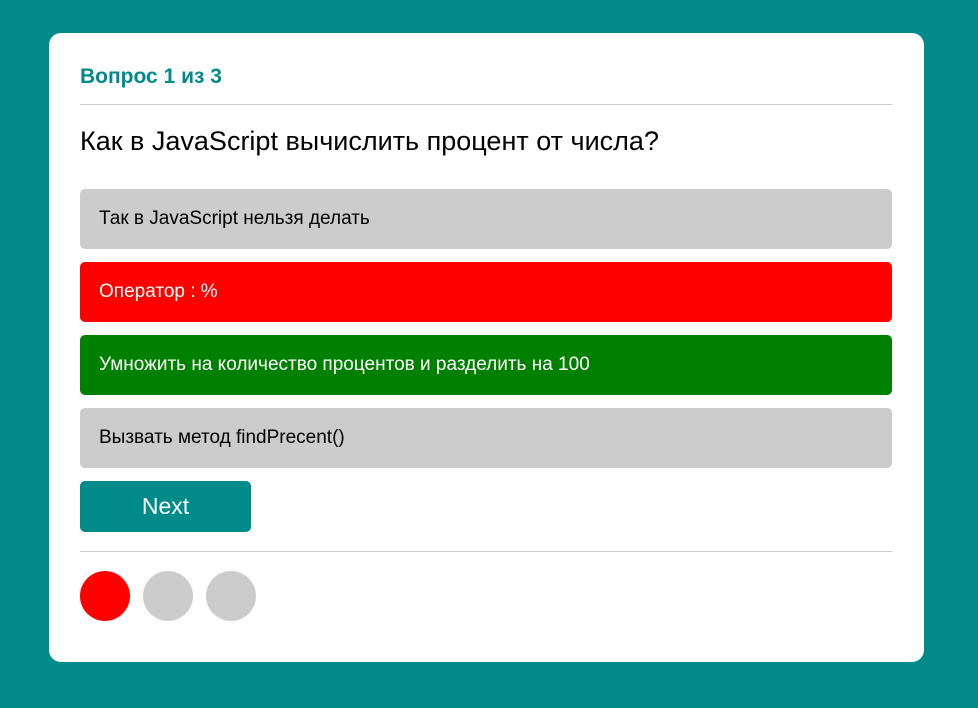 The width and height of the screenshot is (978, 708). What do you see at coordinates (486, 104) in the screenshot?
I see `header-divider` at bounding box center [486, 104].